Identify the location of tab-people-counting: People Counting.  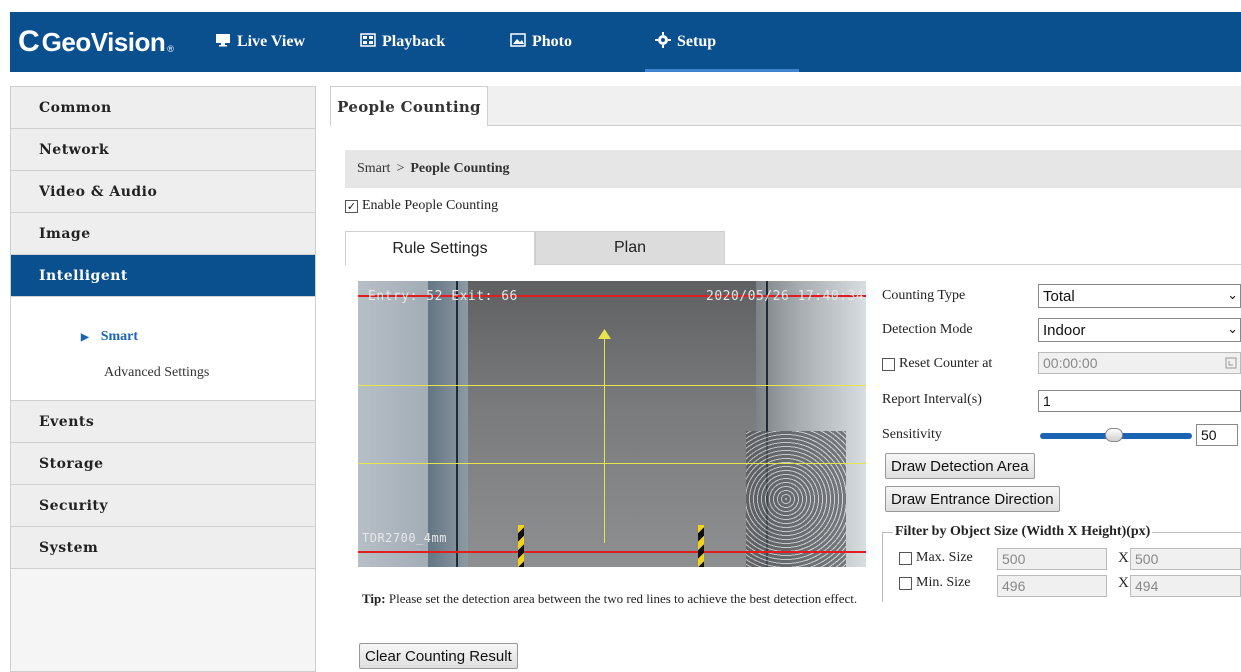
(409, 106).